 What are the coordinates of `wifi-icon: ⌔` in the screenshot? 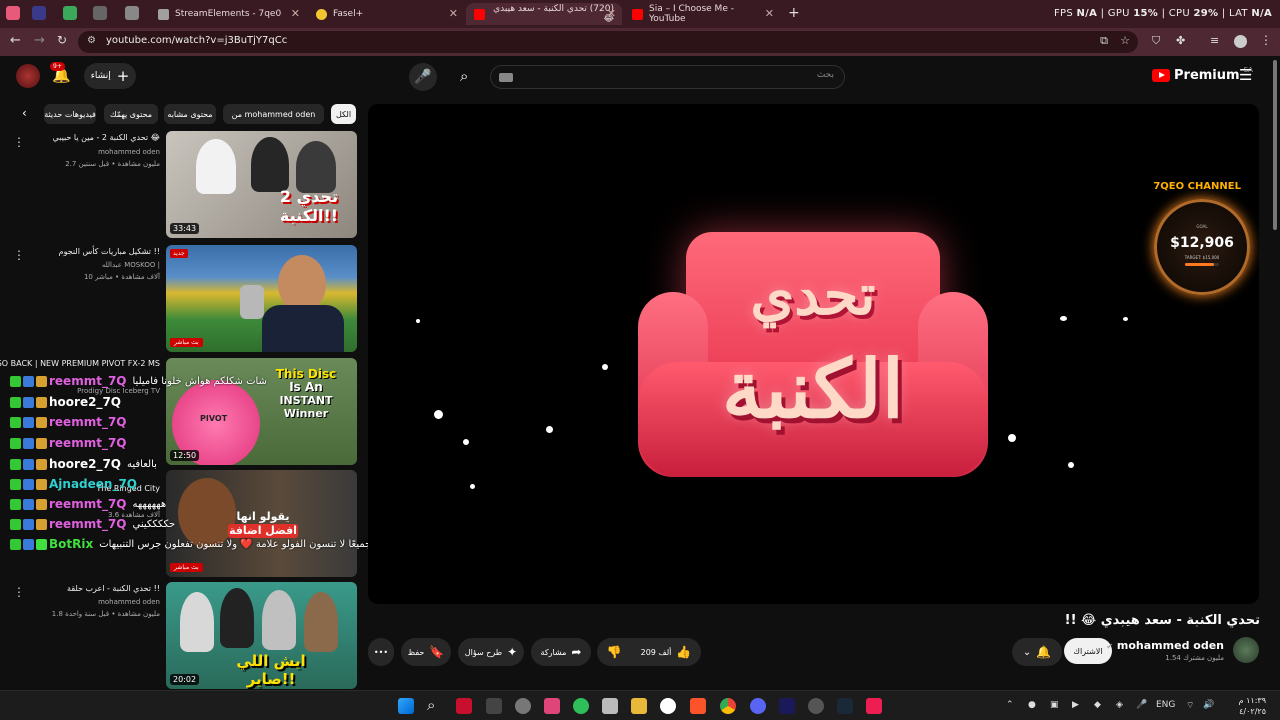 It's located at (1190, 705).